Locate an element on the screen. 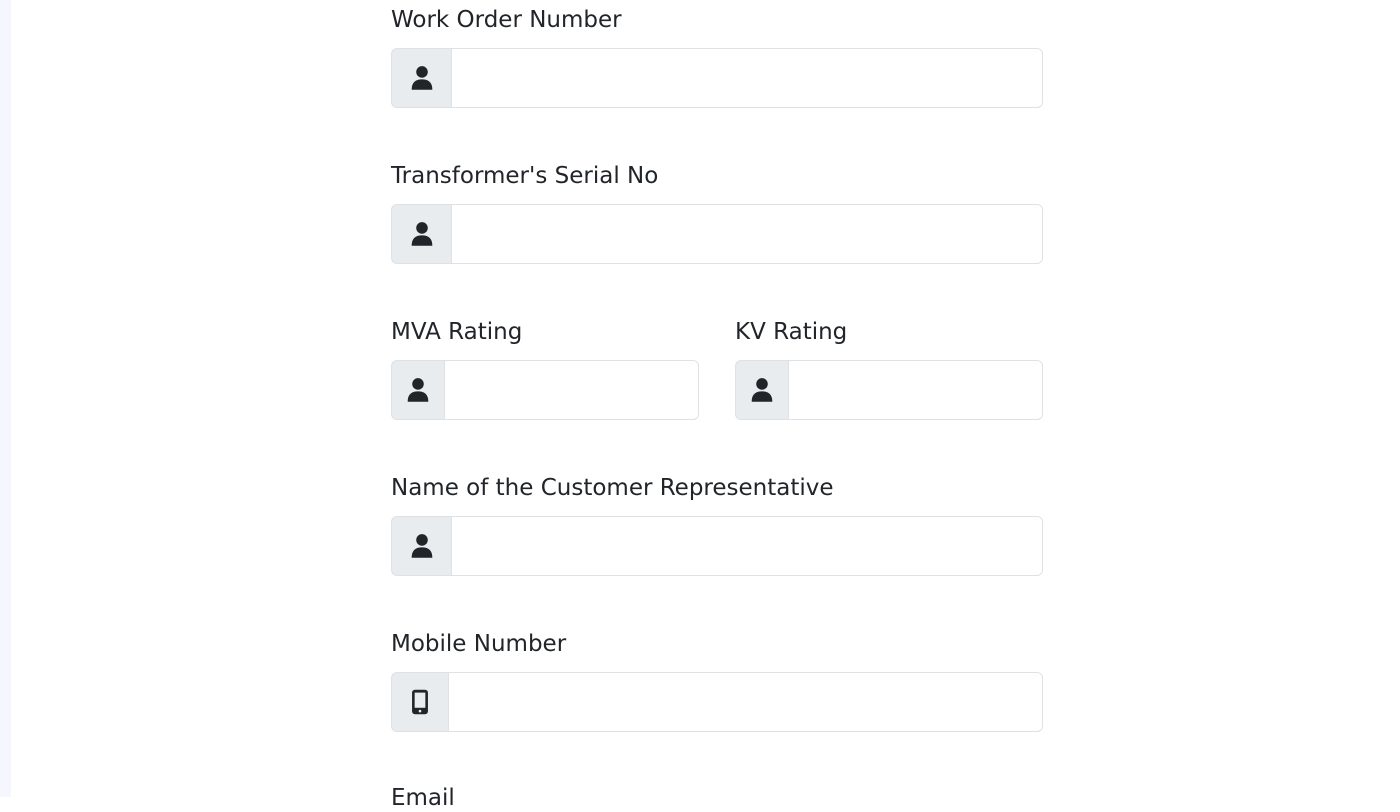  kv-rating-input is located at coordinates (915, 390).